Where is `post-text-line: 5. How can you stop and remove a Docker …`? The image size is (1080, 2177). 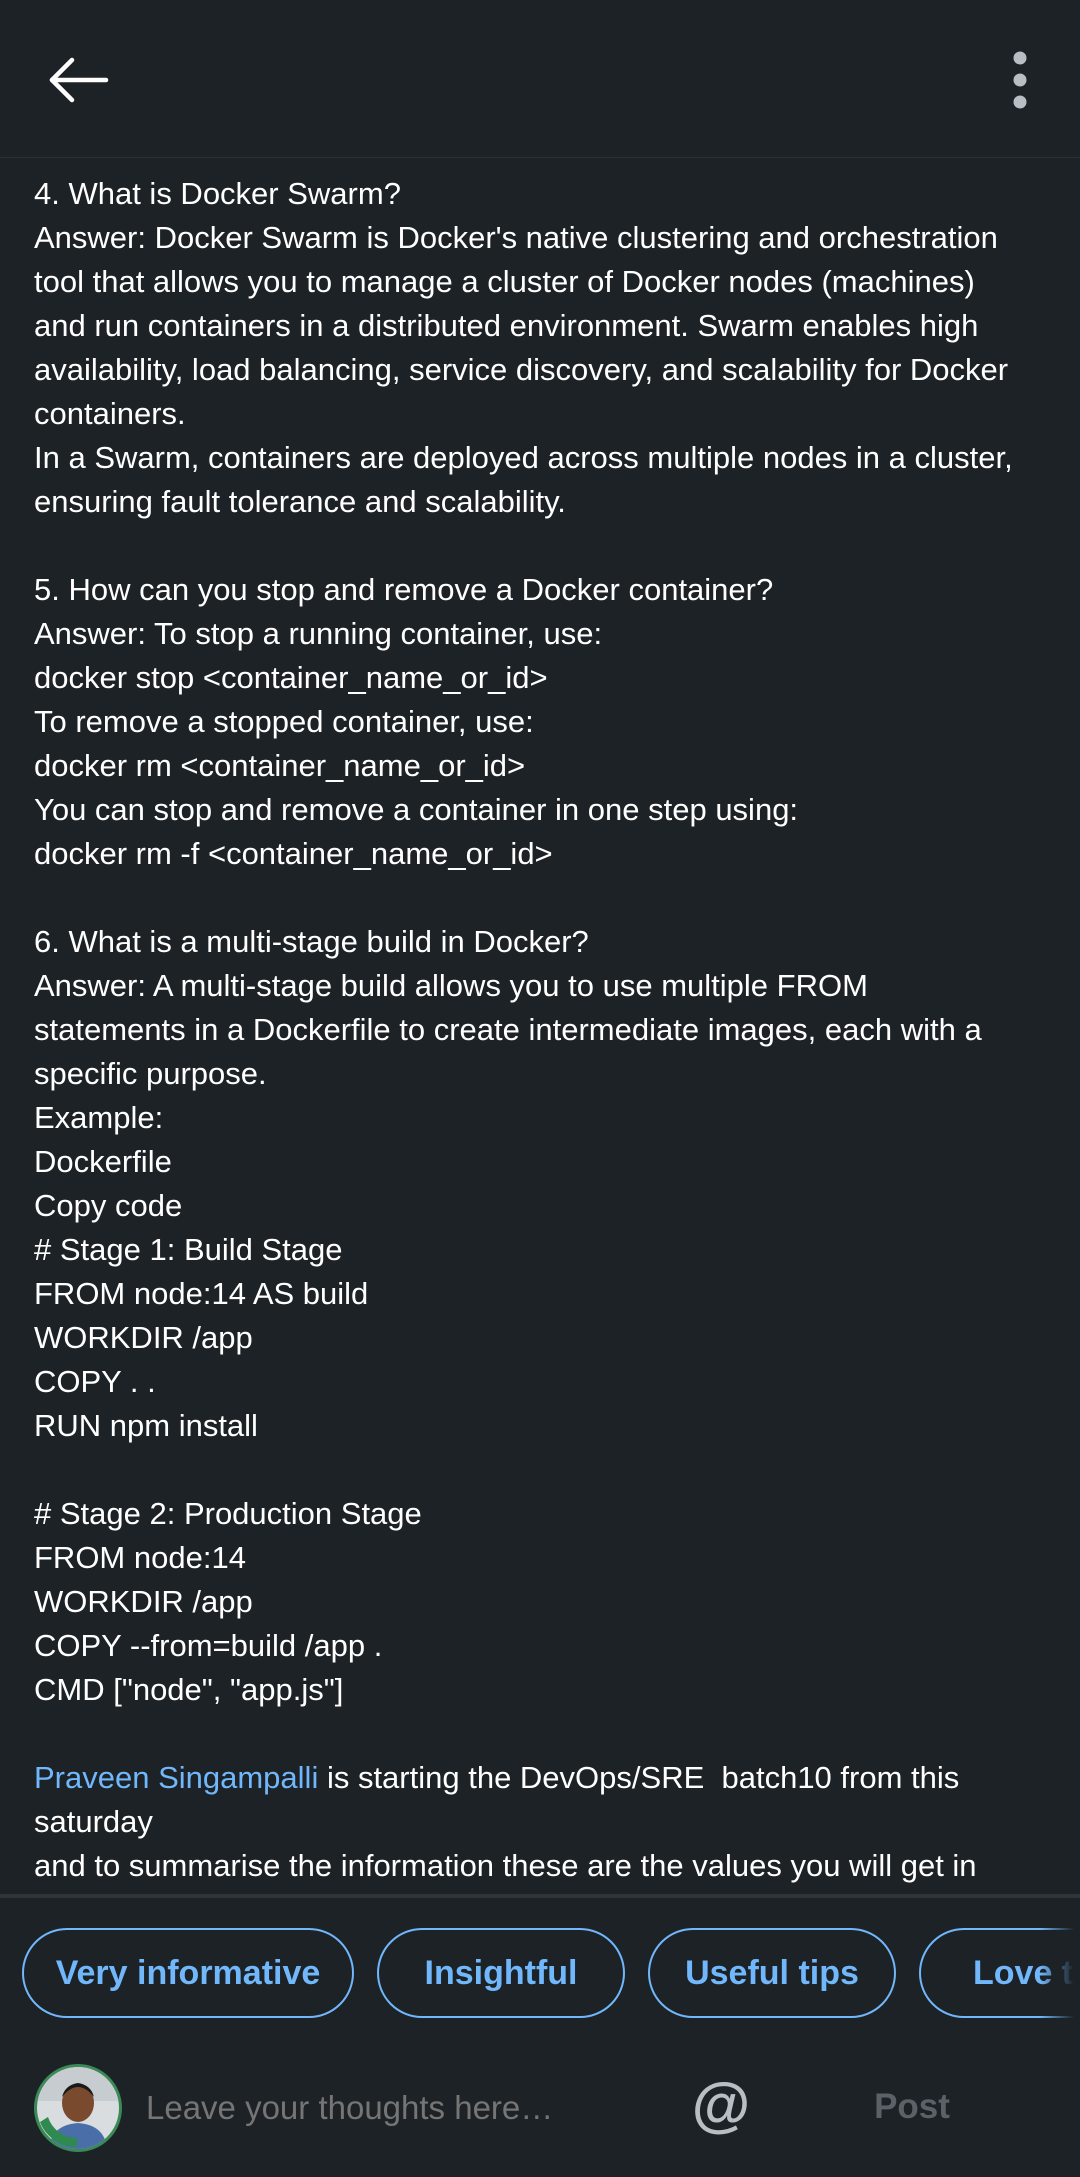 post-text-line: 5. How can you stop and remove a Docker … is located at coordinates (404, 589).